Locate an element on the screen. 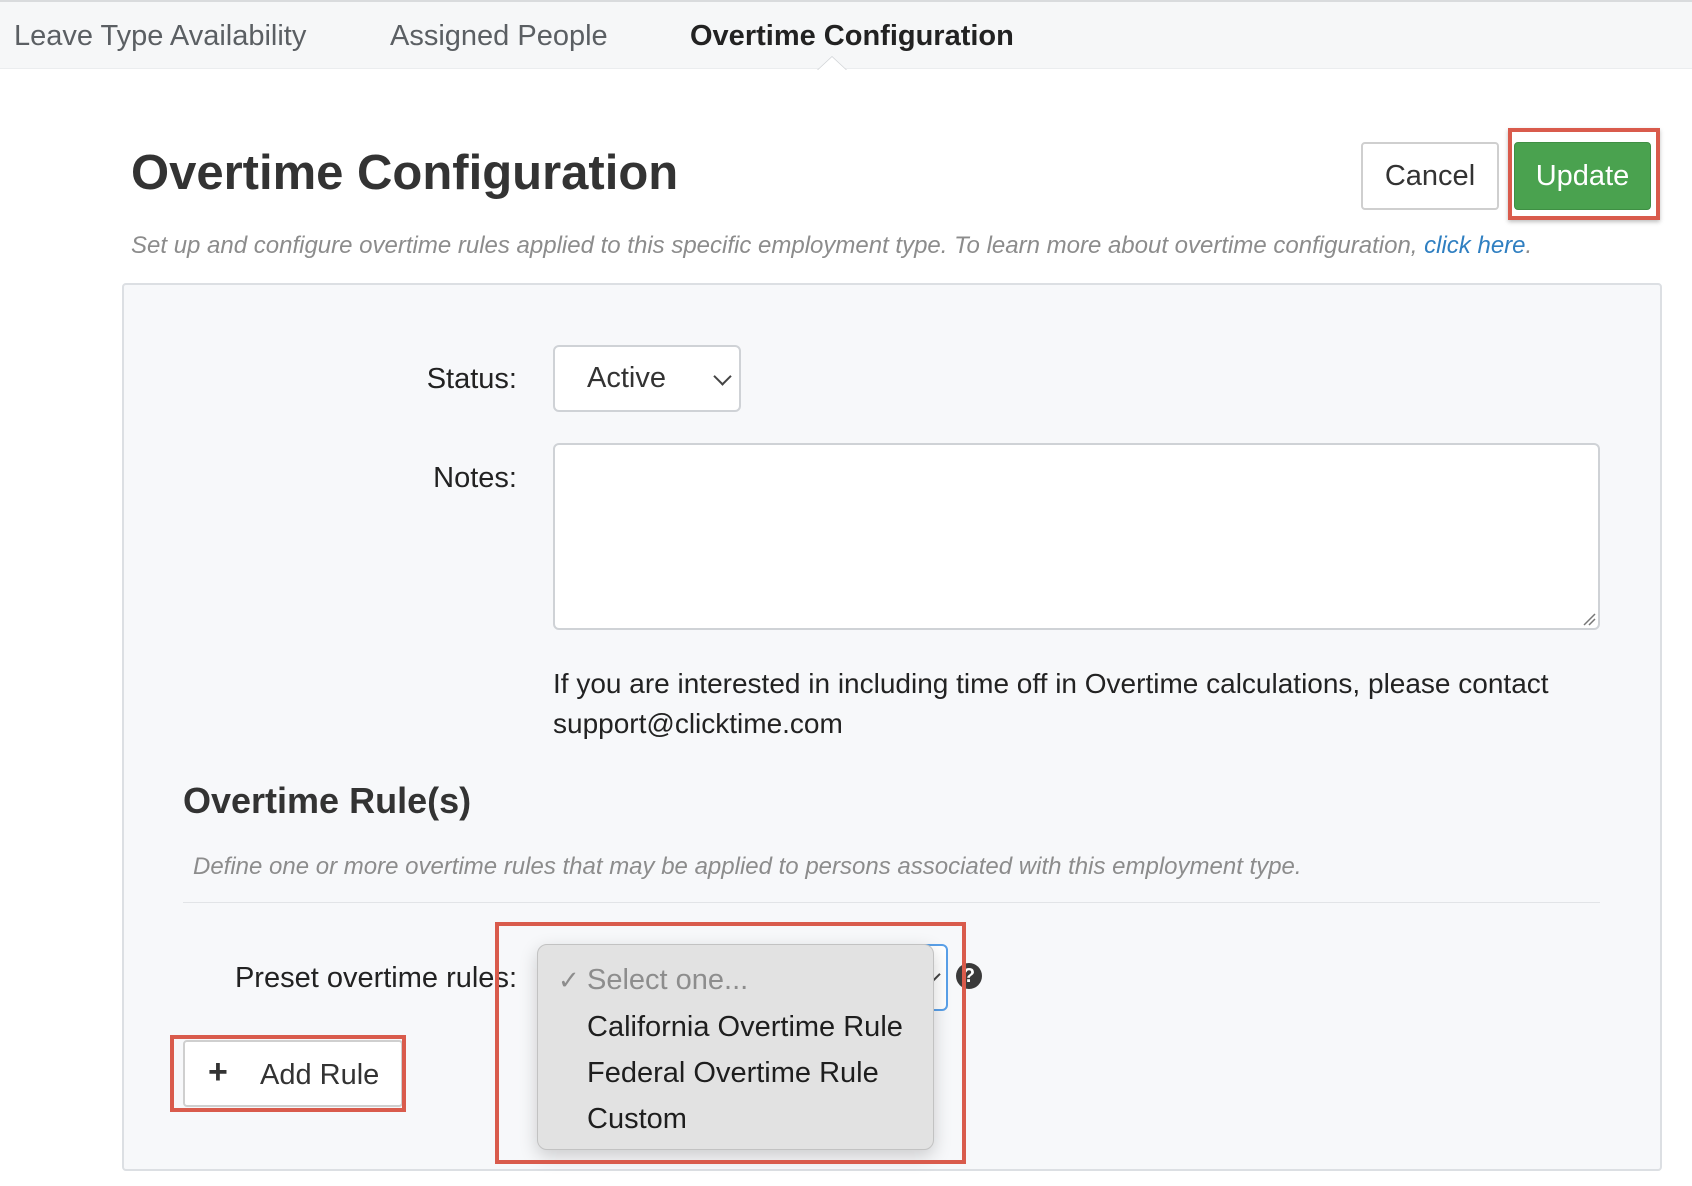  tab-assigned-people: Assigned People is located at coordinates (499, 36).